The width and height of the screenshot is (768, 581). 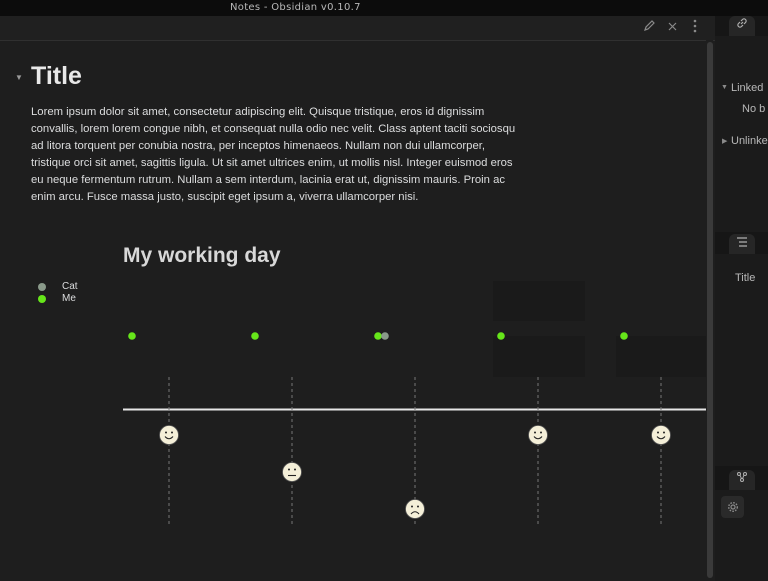 I want to click on outline-list-icon, so click(x=742, y=244).